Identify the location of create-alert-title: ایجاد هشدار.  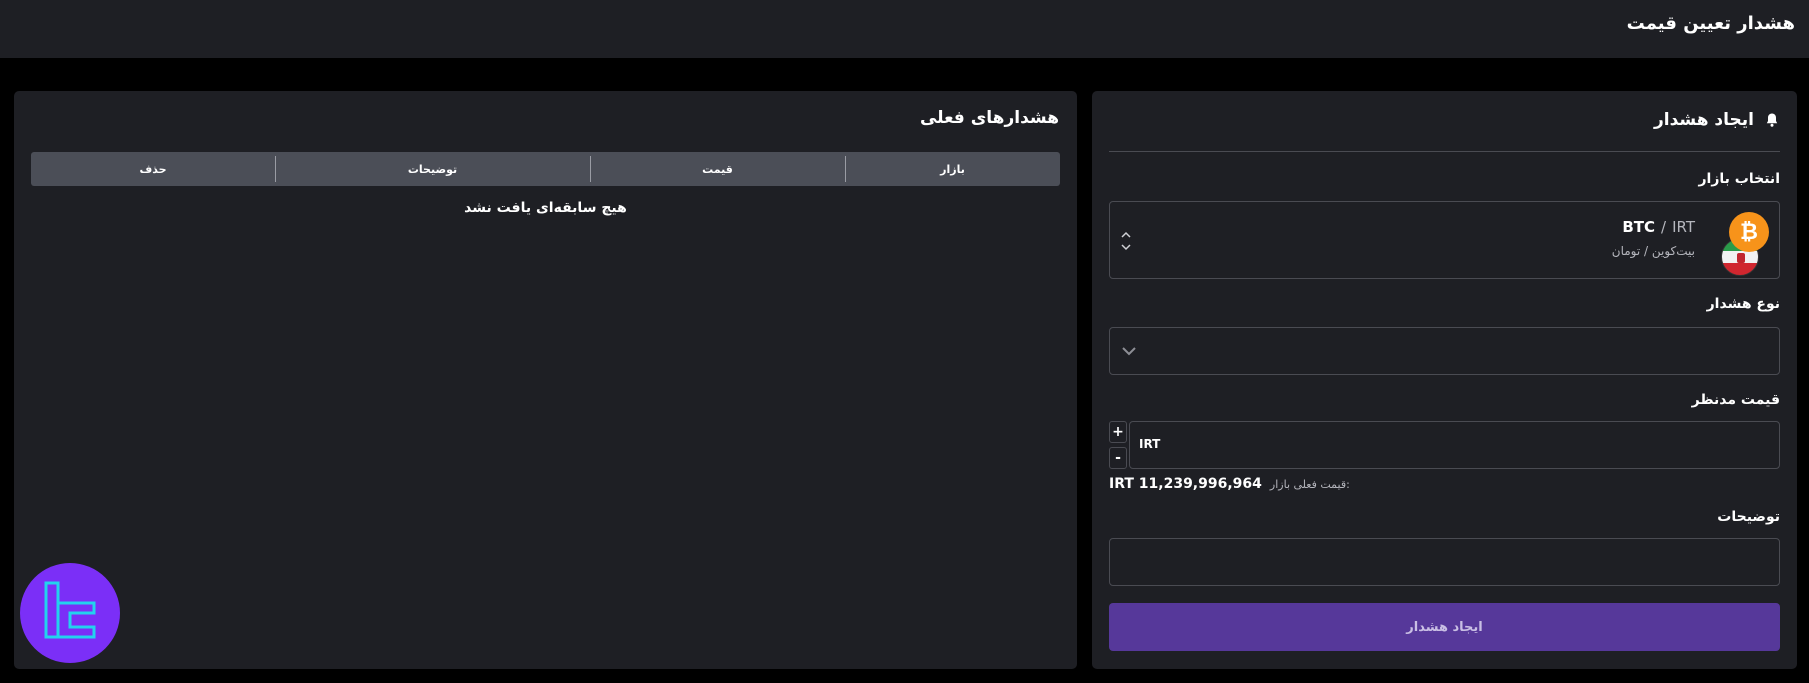
(1717, 120).